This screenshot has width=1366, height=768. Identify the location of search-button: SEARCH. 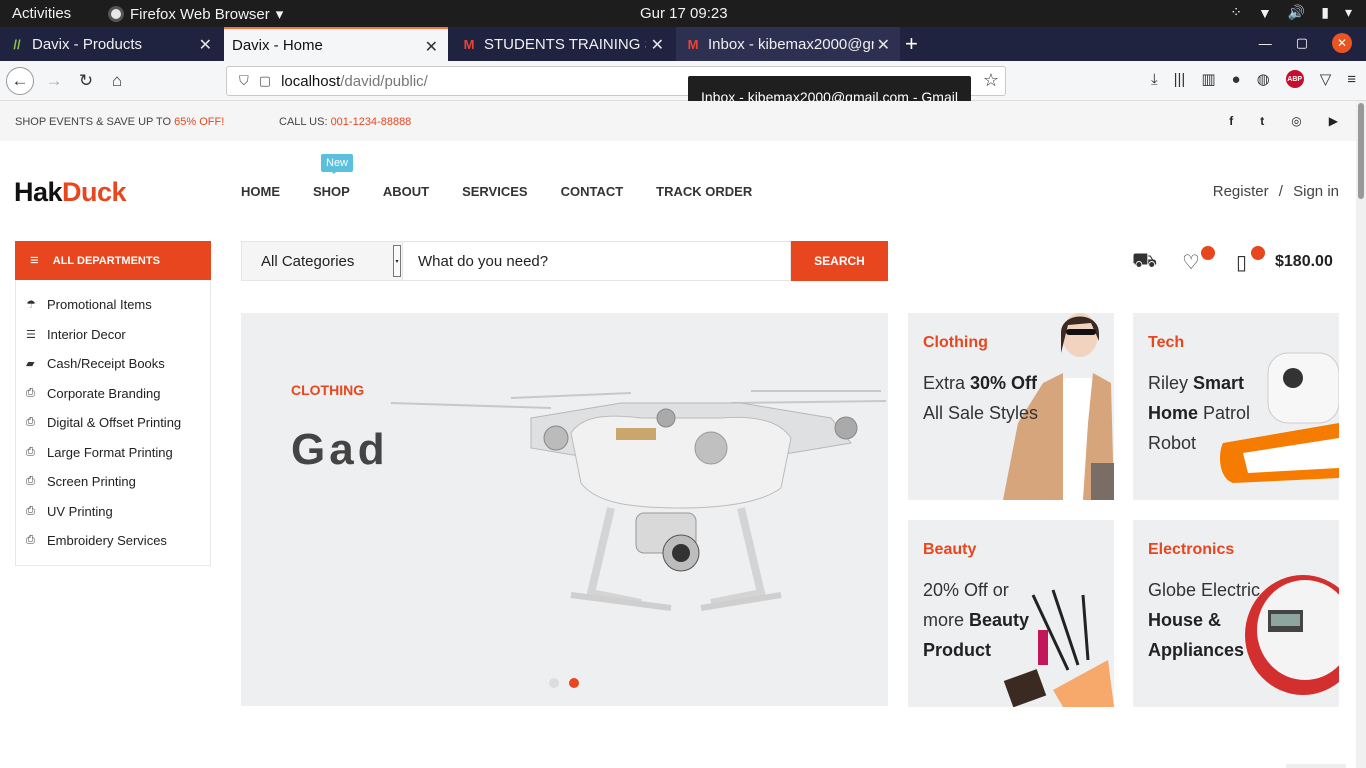
(839, 261).